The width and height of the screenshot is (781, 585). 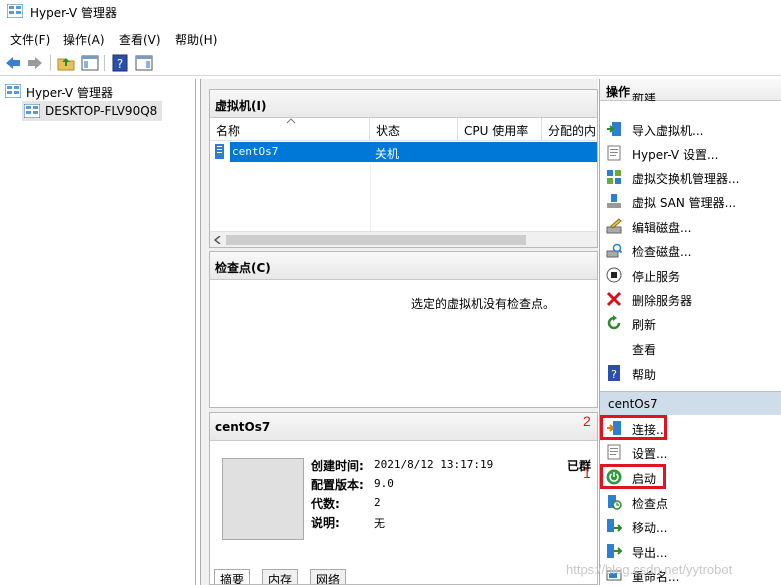 What do you see at coordinates (73, 13) in the screenshot?
I see `window-title: Hyper-V 管理器` at bounding box center [73, 13].